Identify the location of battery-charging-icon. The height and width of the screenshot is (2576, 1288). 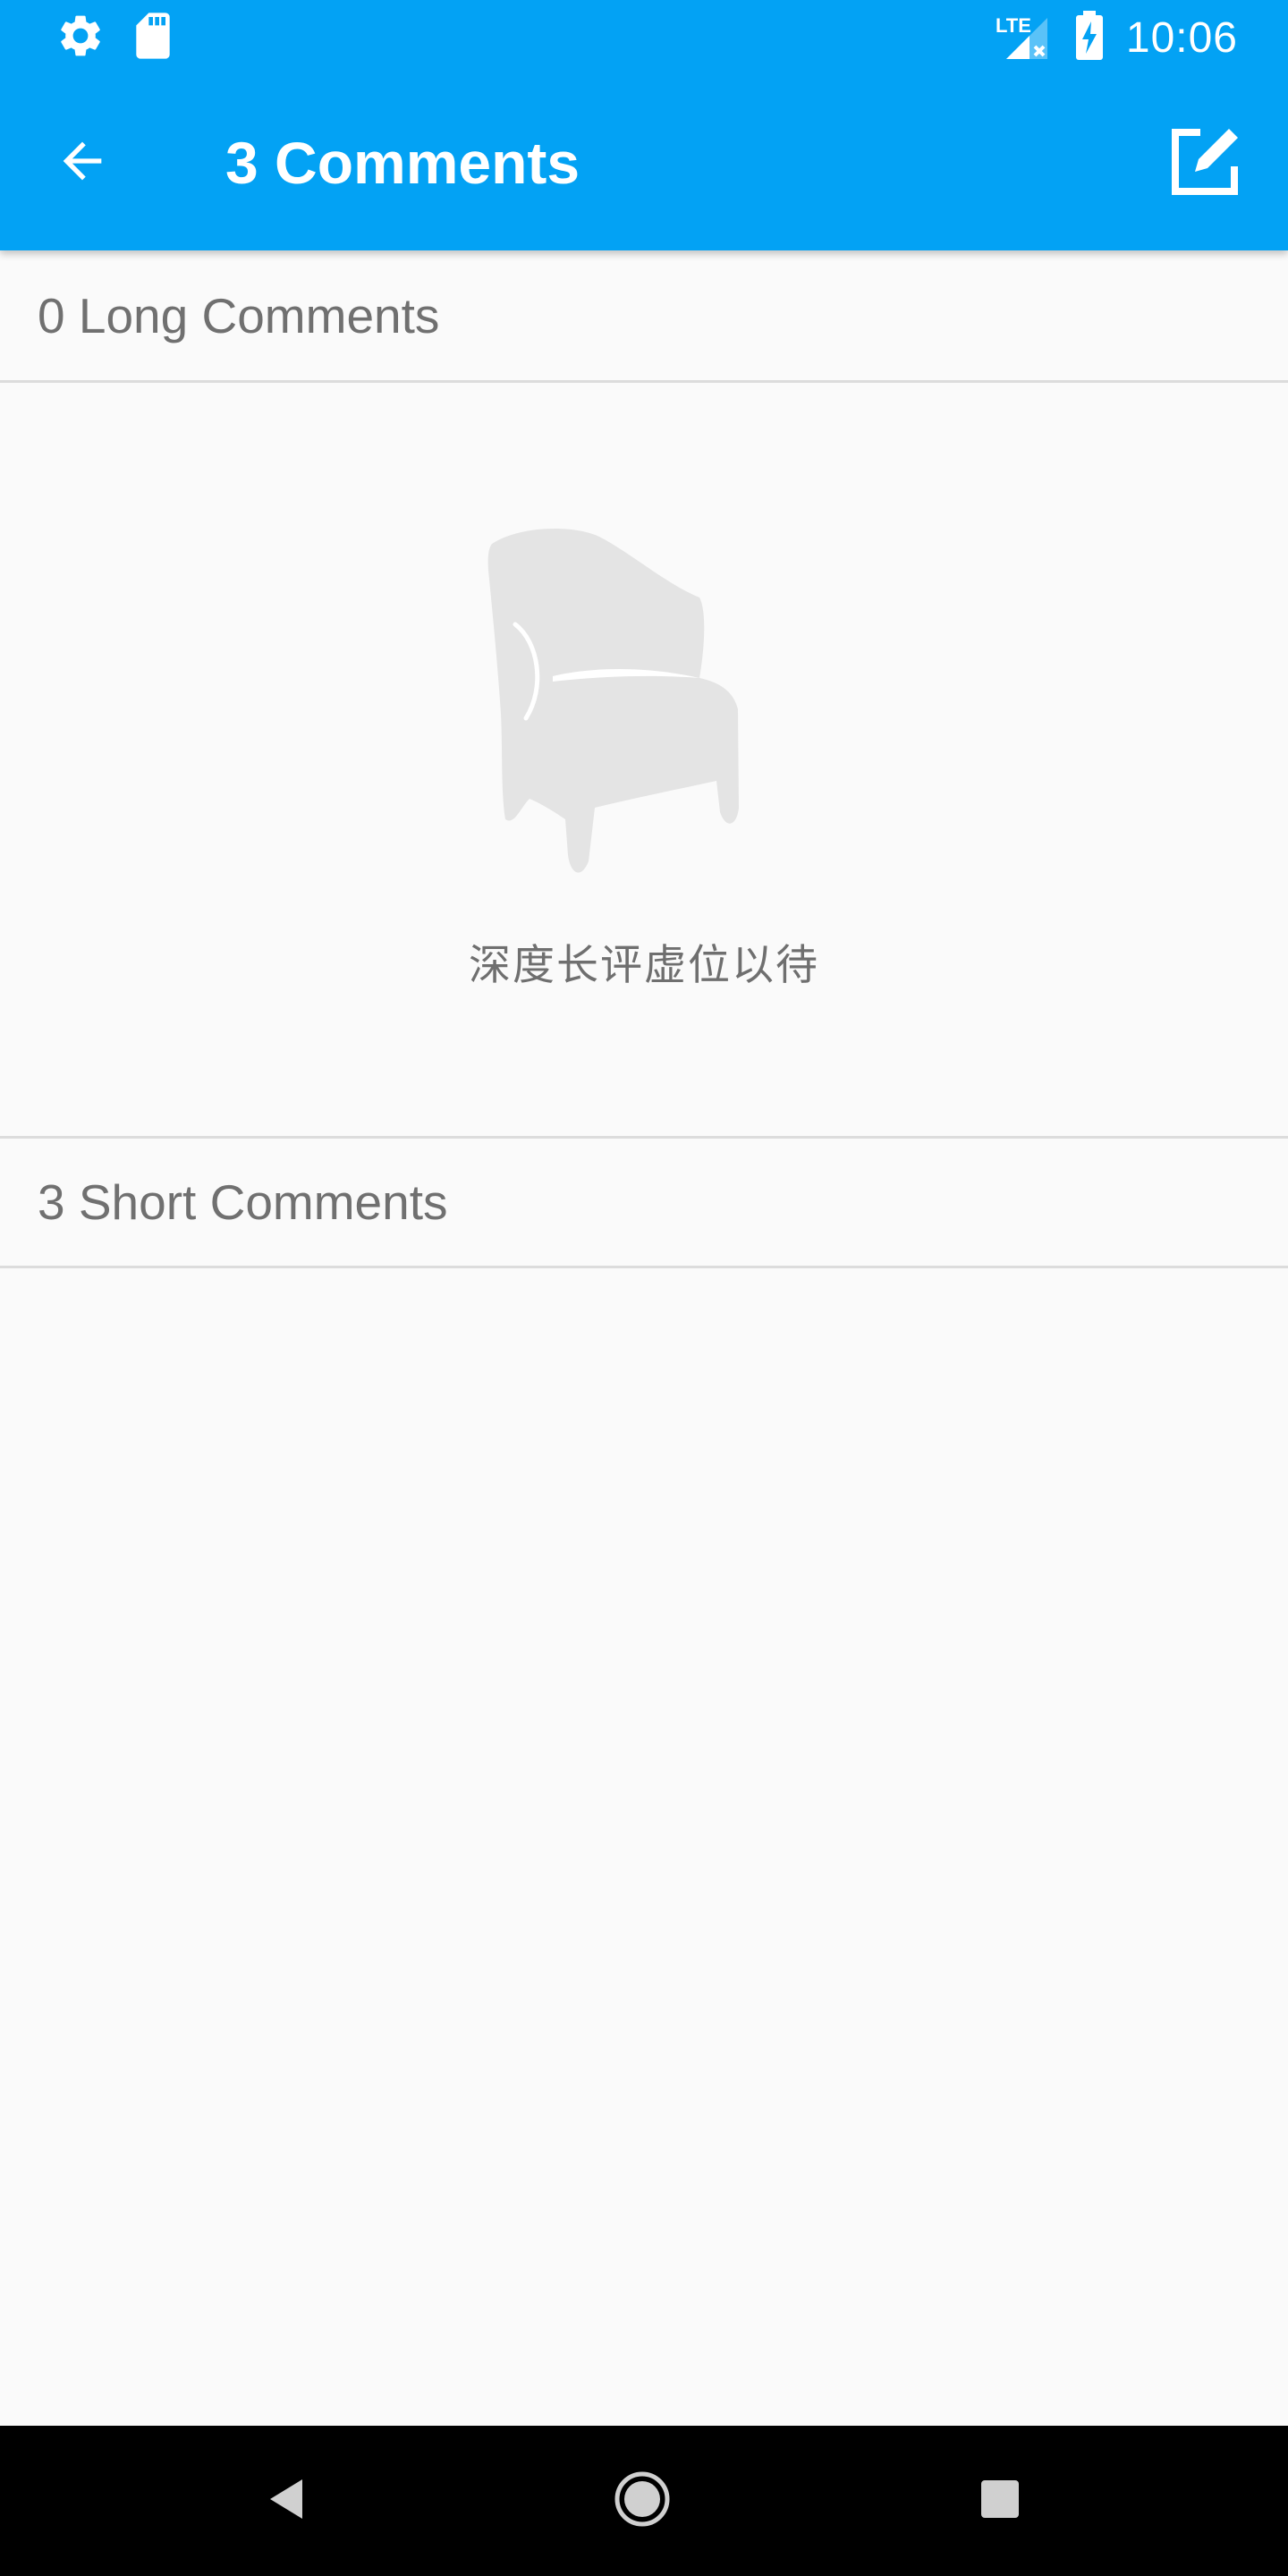
(1089, 37).